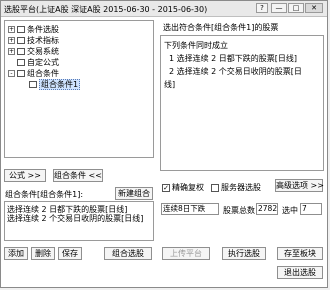 The image size is (330, 290). Describe the element at coordinates (78, 175) in the screenshot. I see `combo-toggle-button: 组合条件 <<` at that location.